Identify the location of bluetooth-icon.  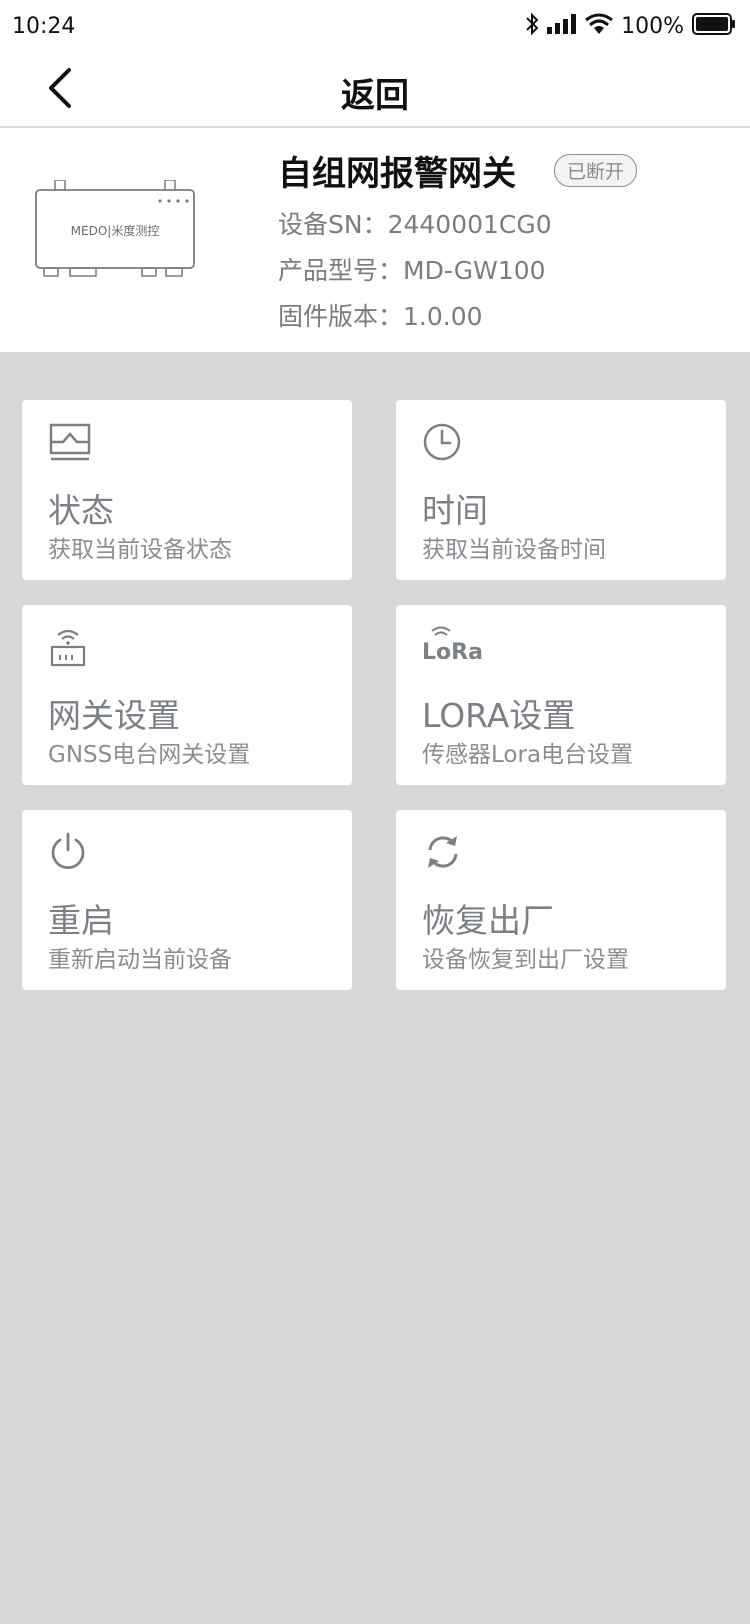
(532, 26).